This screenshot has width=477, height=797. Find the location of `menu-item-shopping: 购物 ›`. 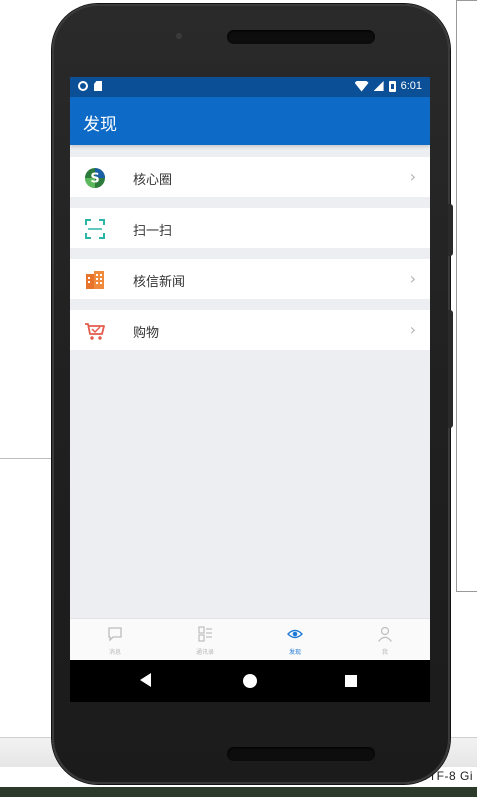

menu-item-shopping: 购物 › is located at coordinates (250, 330).